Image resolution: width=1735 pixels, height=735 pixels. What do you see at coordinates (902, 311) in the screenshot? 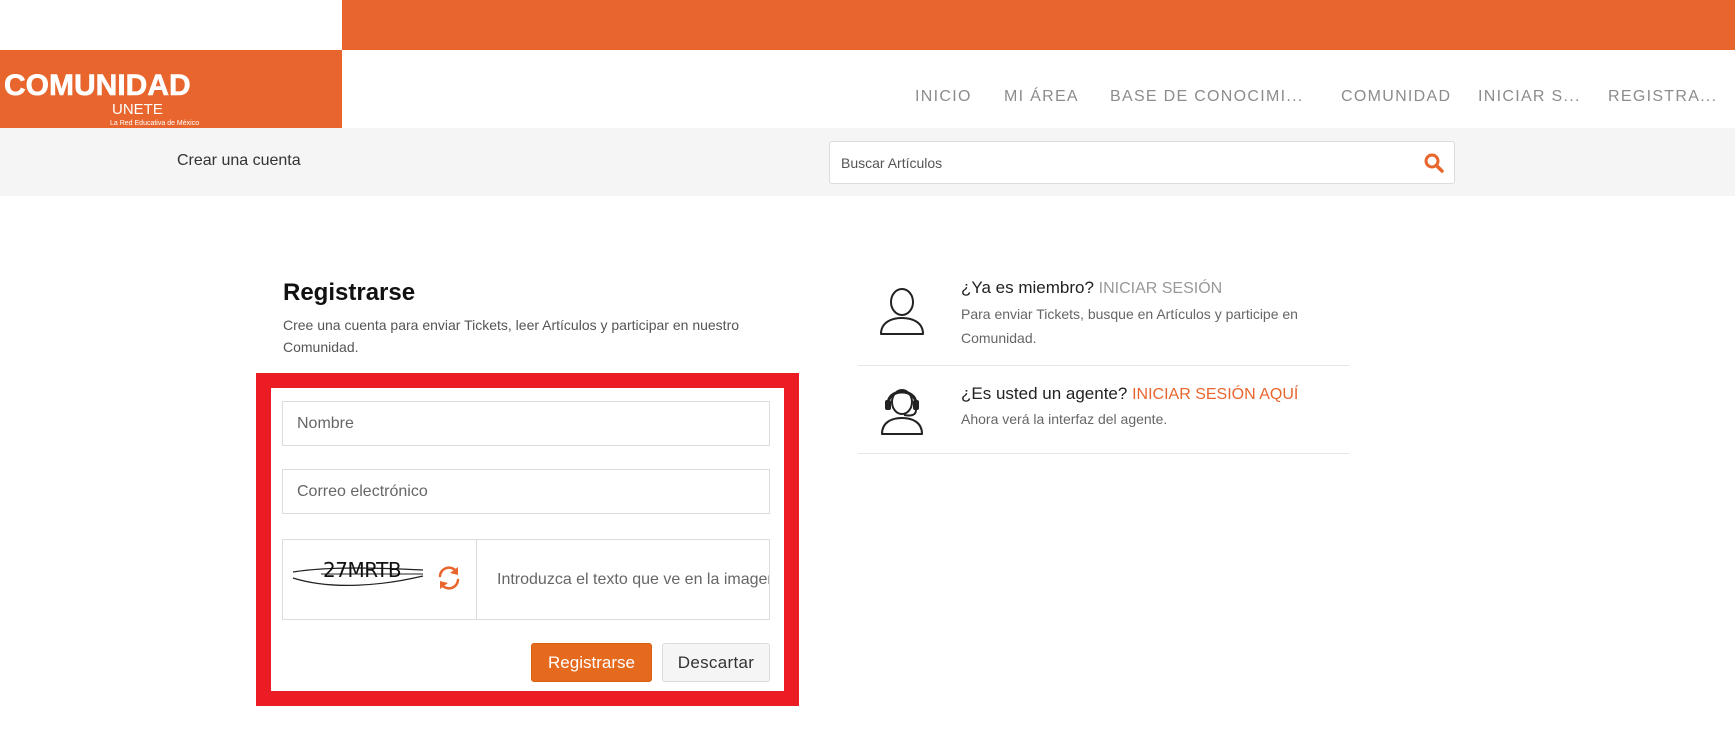
I see `user-icon` at bounding box center [902, 311].